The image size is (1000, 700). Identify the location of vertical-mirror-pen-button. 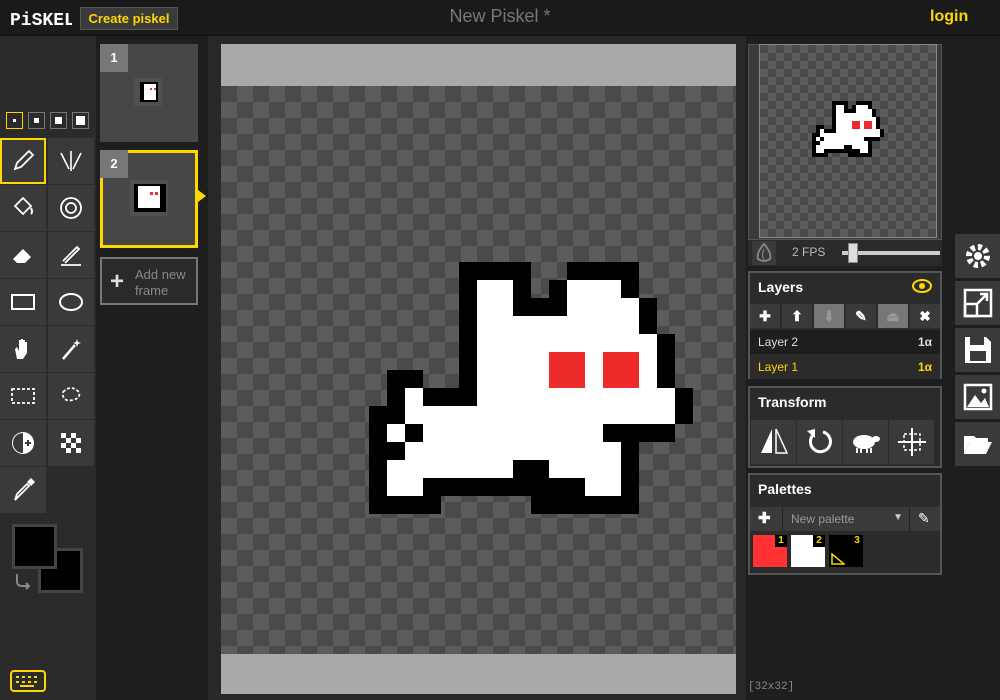
(71, 161).